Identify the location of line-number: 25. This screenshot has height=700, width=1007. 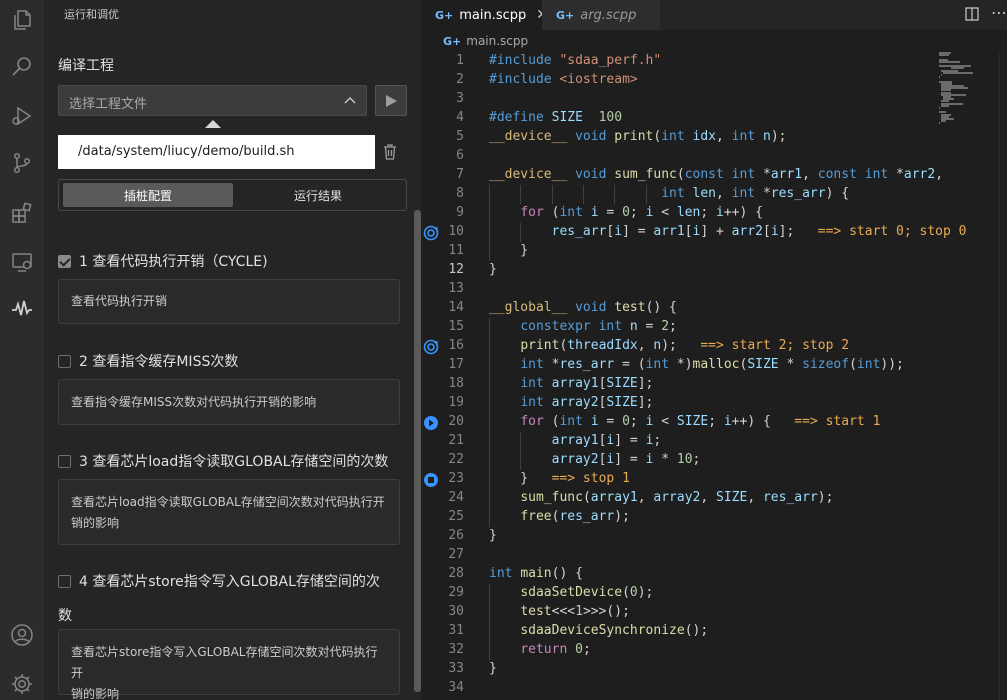
(456, 516).